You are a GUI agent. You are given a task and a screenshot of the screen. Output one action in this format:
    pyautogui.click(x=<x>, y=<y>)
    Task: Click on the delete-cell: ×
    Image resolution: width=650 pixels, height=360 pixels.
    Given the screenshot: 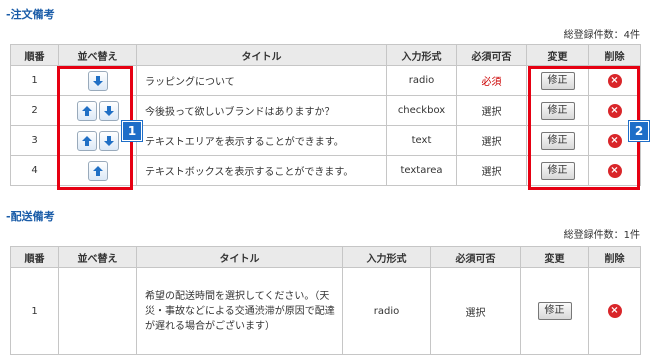 What is the action you would take?
    pyautogui.click(x=614, y=311)
    